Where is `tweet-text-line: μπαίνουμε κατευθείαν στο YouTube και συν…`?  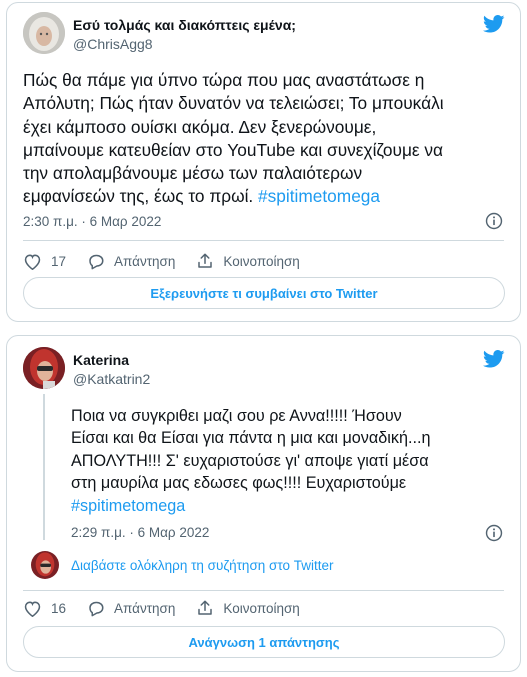 tweet-text-line: μπαίνουμε κατευθείαν στο YouTube και συν… is located at coordinates (233, 149).